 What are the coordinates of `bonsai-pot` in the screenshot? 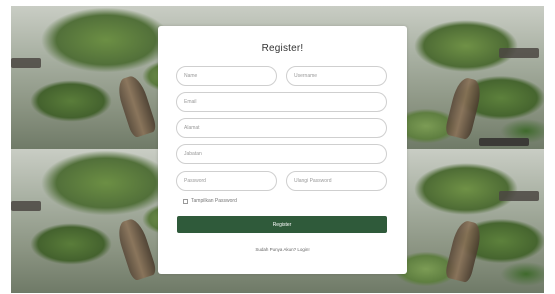 It's located at (504, 142).